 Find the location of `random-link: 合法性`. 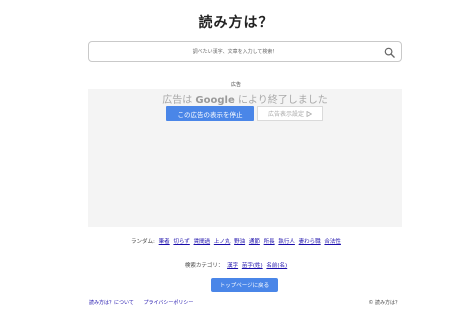

random-link: 合法性 is located at coordinates (332, 242).